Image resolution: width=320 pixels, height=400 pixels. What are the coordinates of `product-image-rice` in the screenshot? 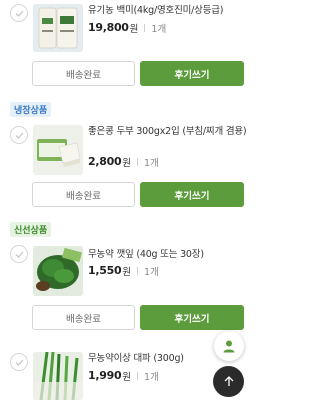 It's located at (58, 28).